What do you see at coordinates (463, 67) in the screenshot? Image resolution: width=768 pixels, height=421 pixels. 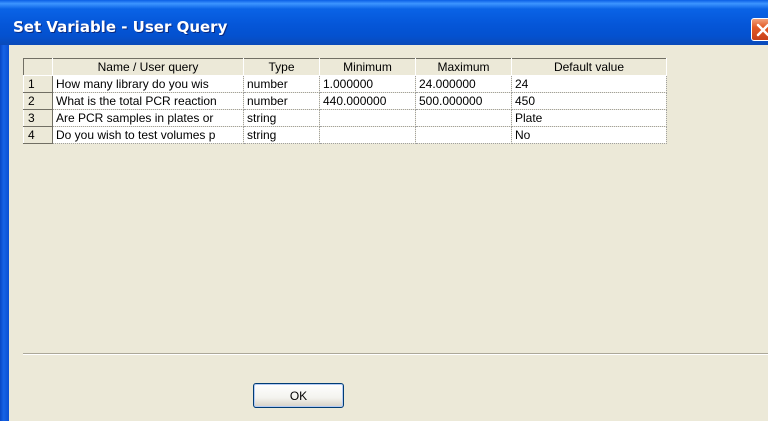 I see `column-header-maximum: Maximum` at bounding box center [463, 67].